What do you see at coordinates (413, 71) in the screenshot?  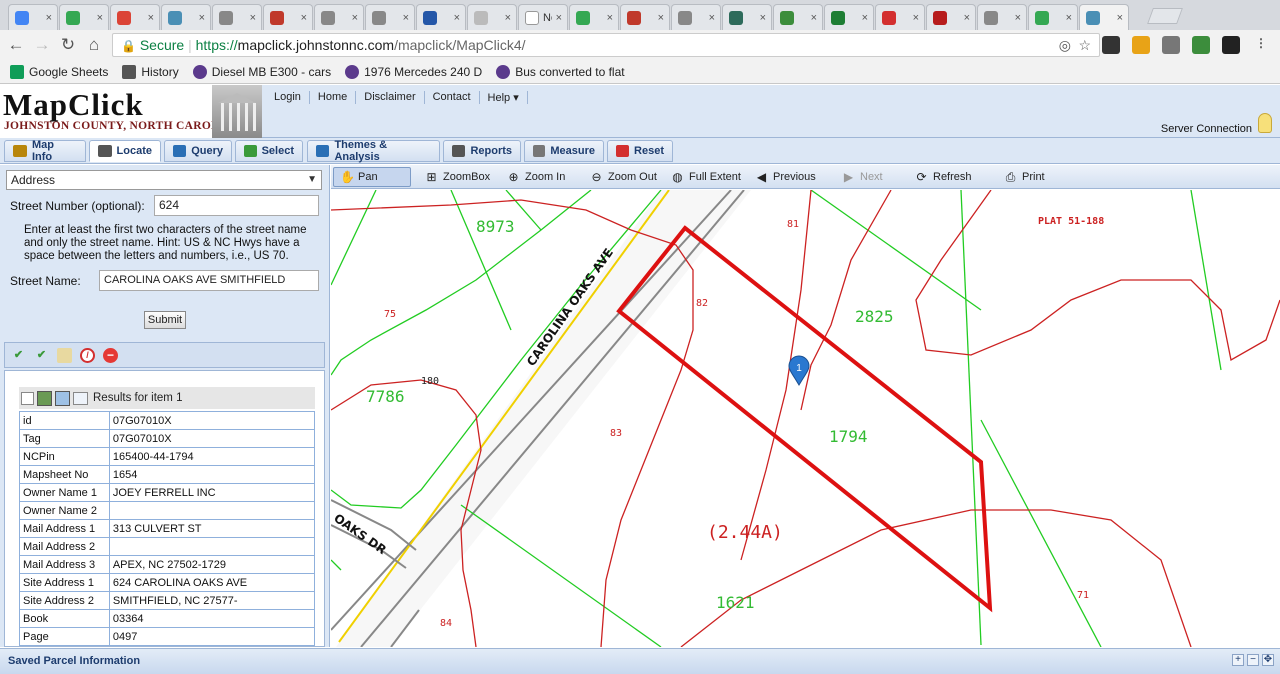 I see `bookmark-item: 1976 Mercedes 240 D` at bounding box center [413, 71].